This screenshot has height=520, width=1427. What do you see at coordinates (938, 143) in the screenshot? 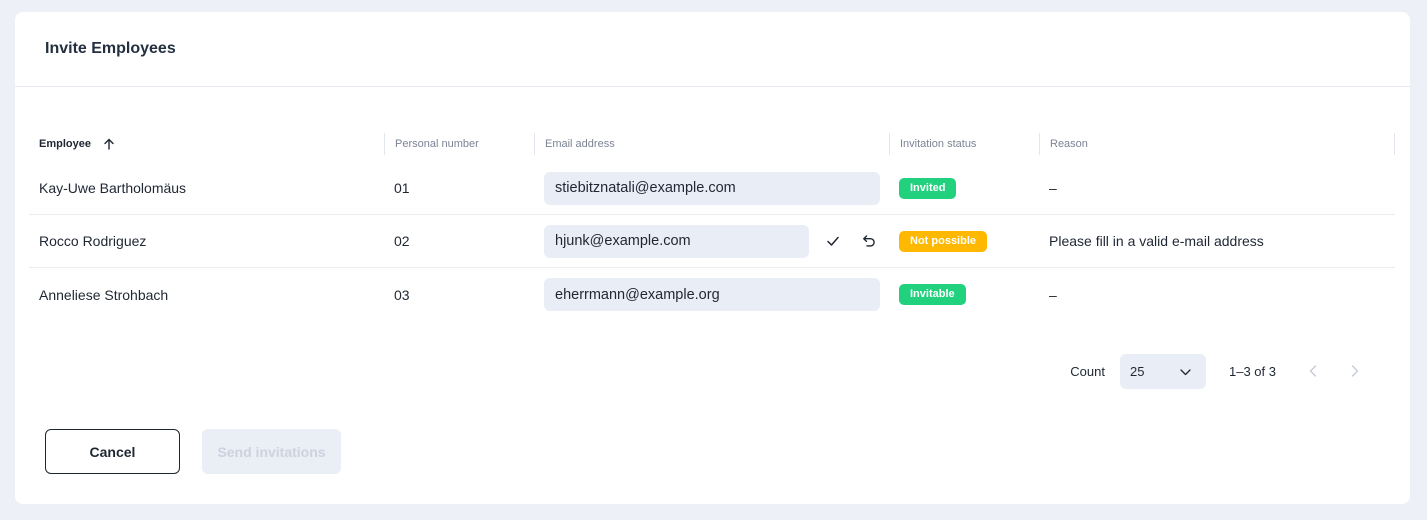
I see `column-header-status-label: Invitation status` at bounding box center [938, 143].